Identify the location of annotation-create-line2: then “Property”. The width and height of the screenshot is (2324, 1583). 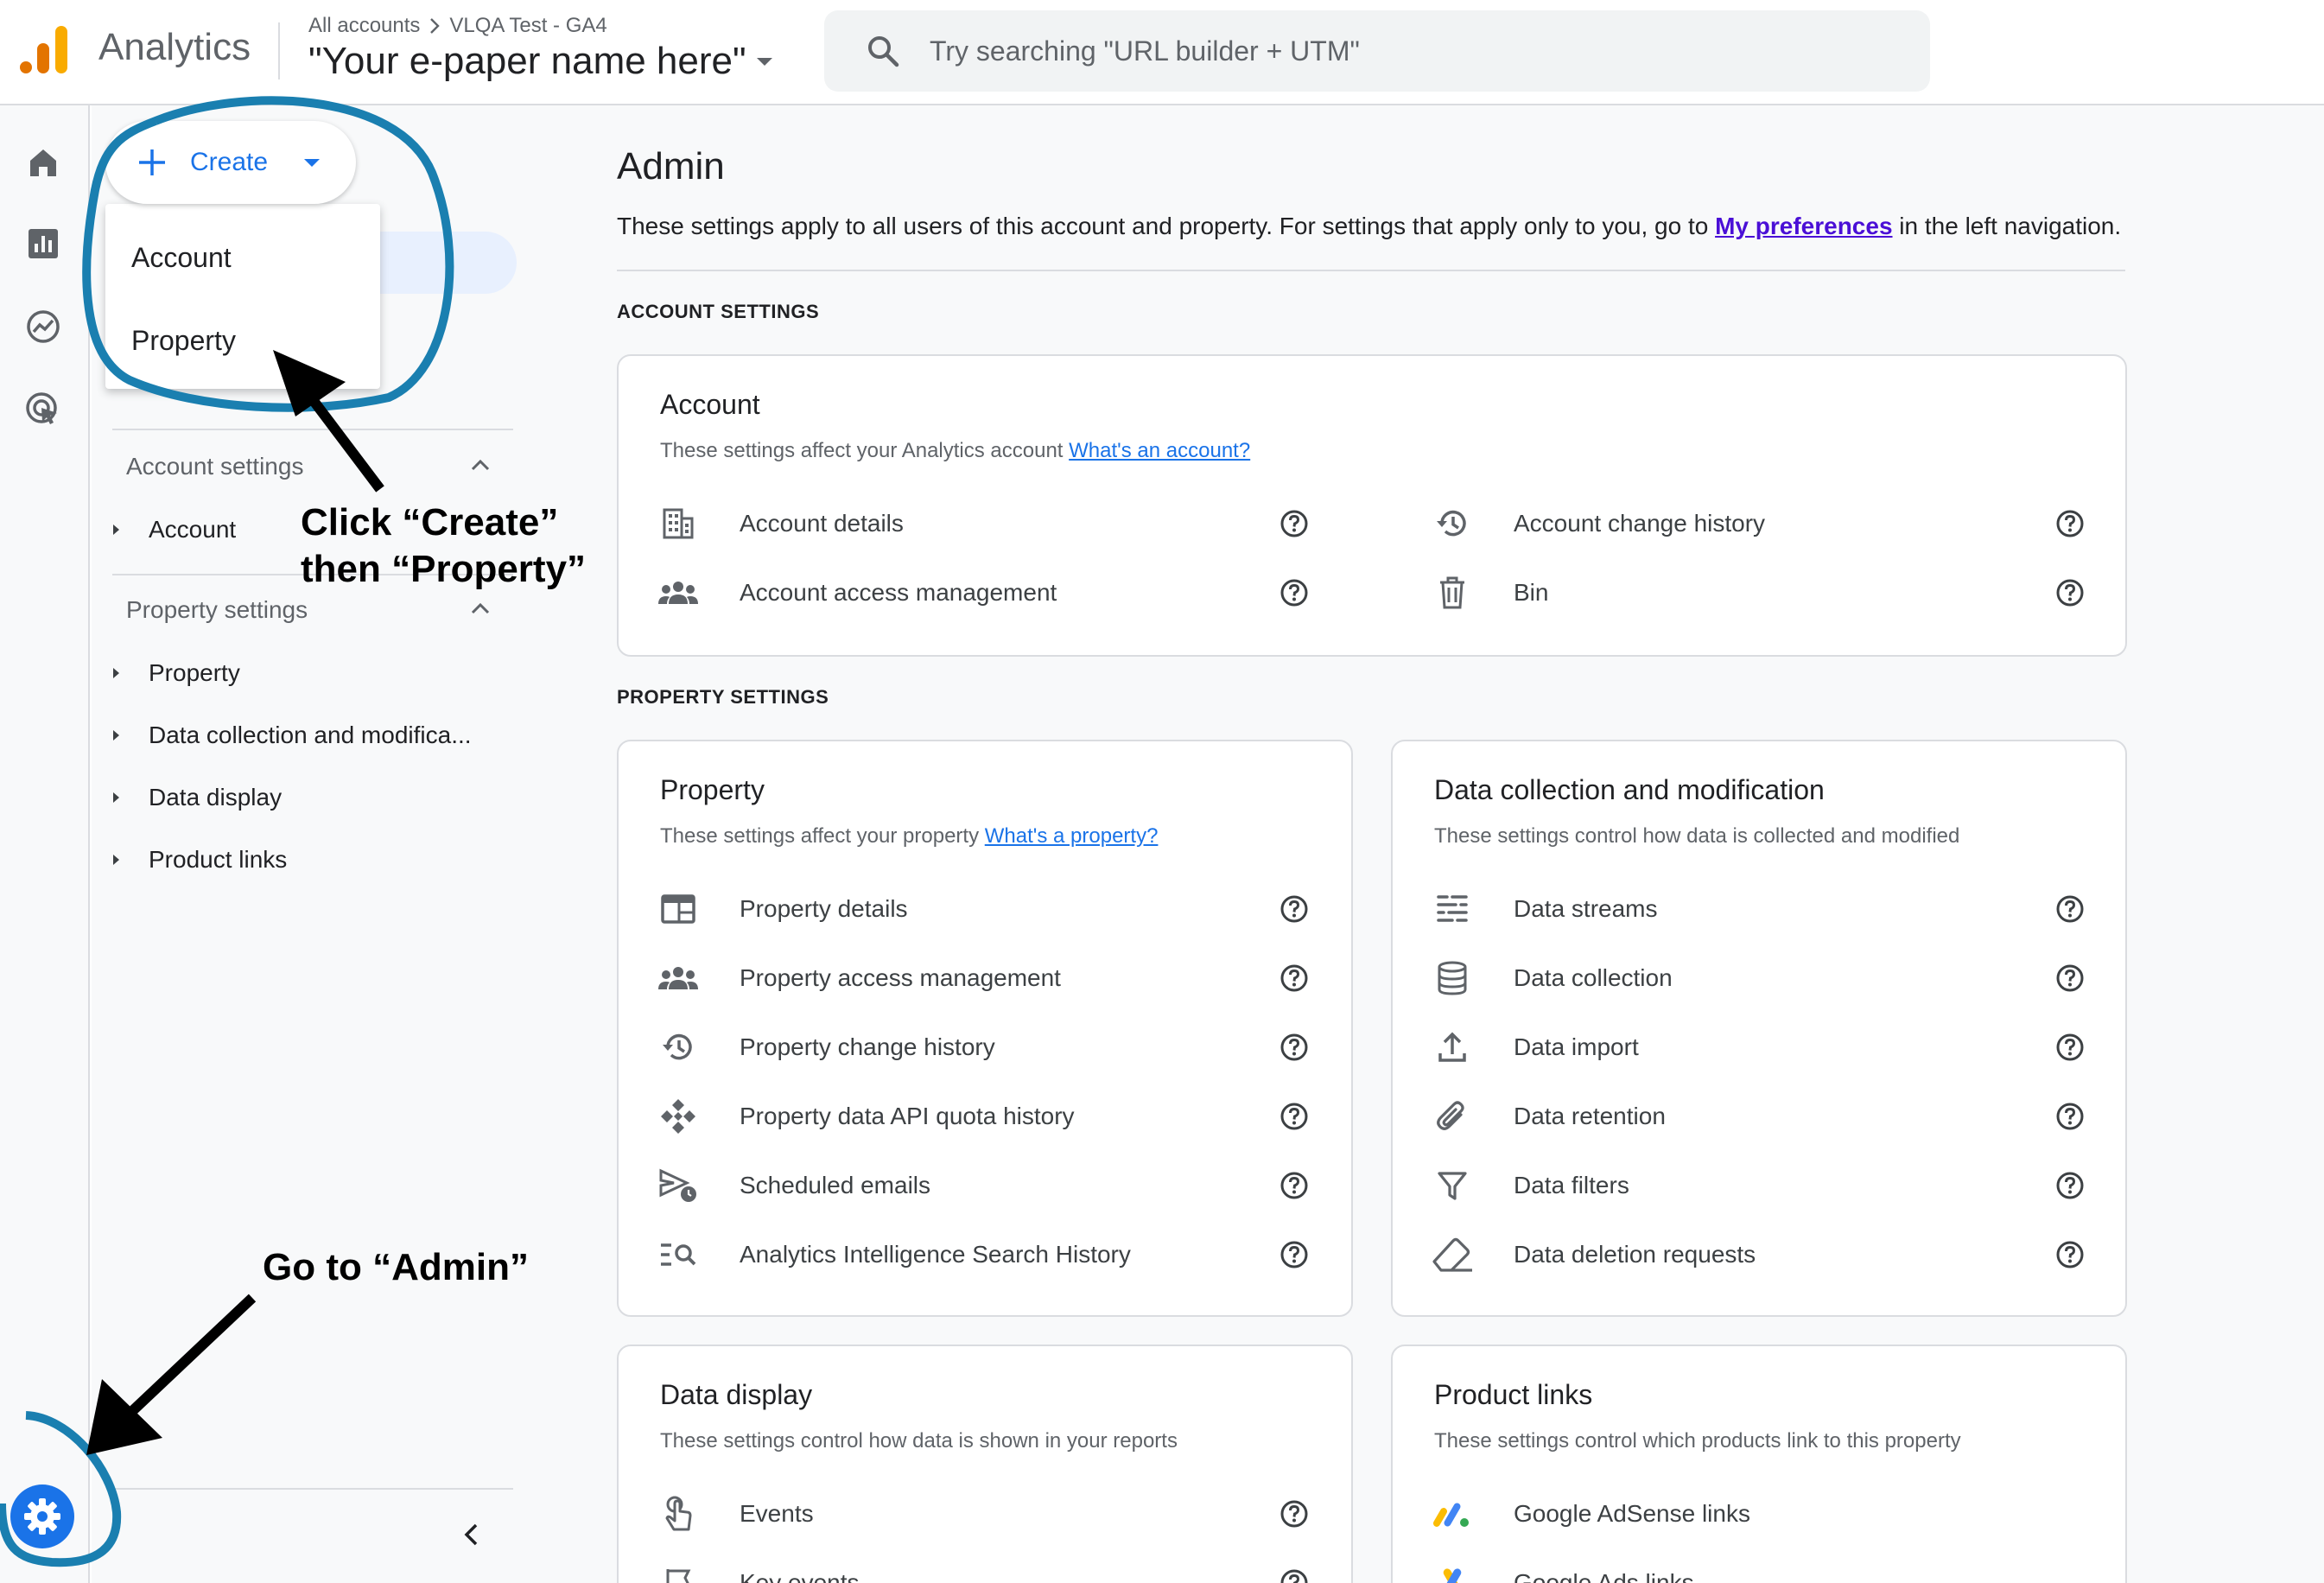
(444, 569).